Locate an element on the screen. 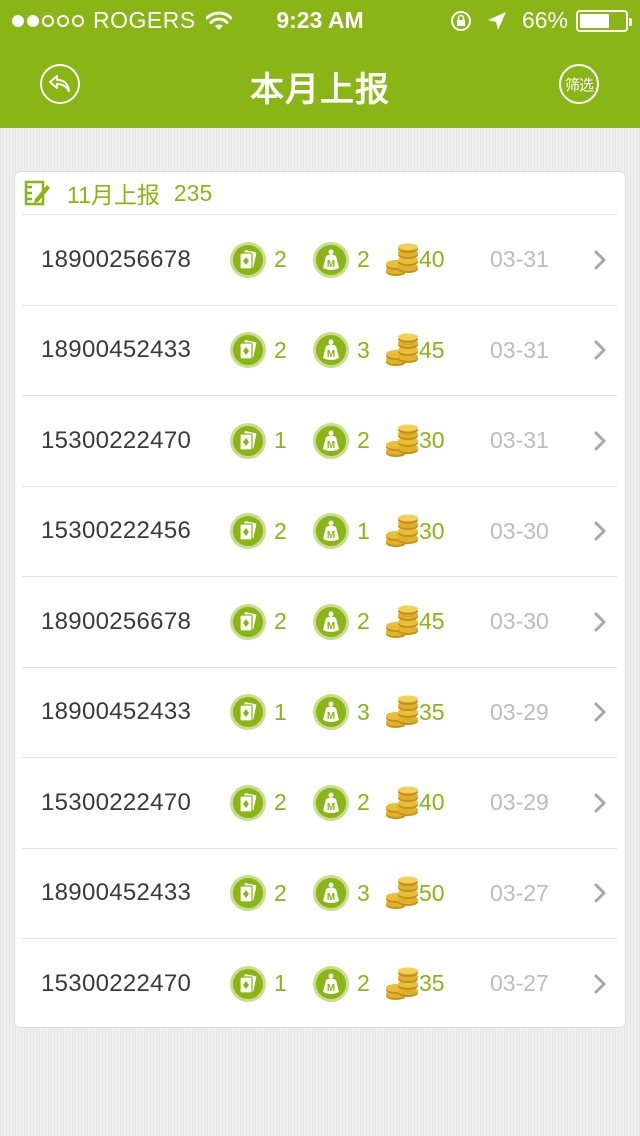 This screenshot has height=1136, width=640. list-item: 15300222470 2 M 2 40 03-29 is located at coordinates (319, 802).